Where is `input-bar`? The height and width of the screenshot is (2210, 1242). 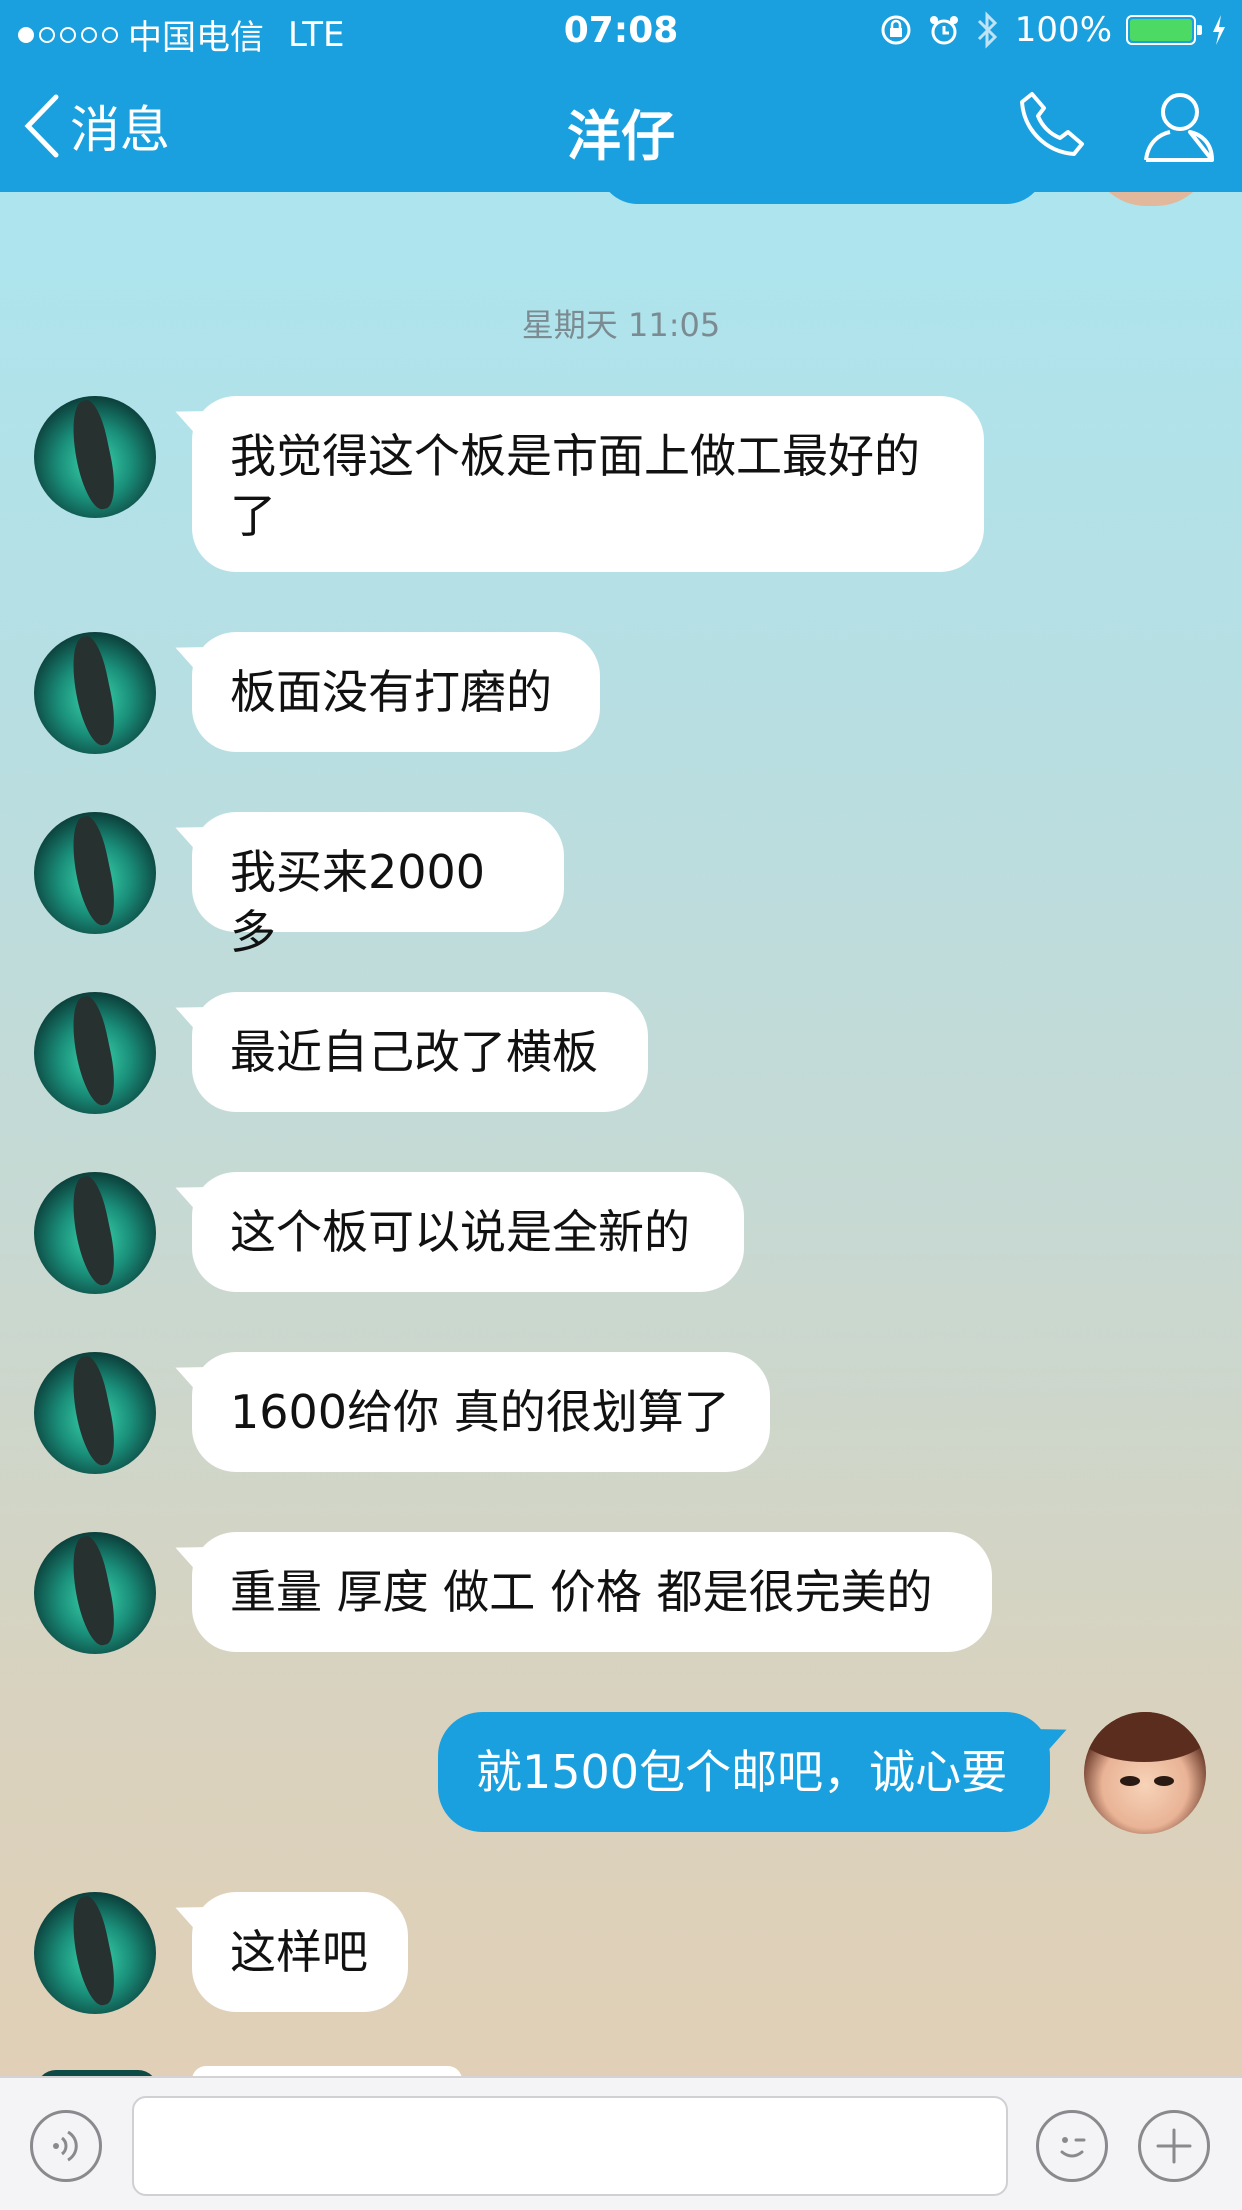 input-bar is located at coordinates (621, 2143).